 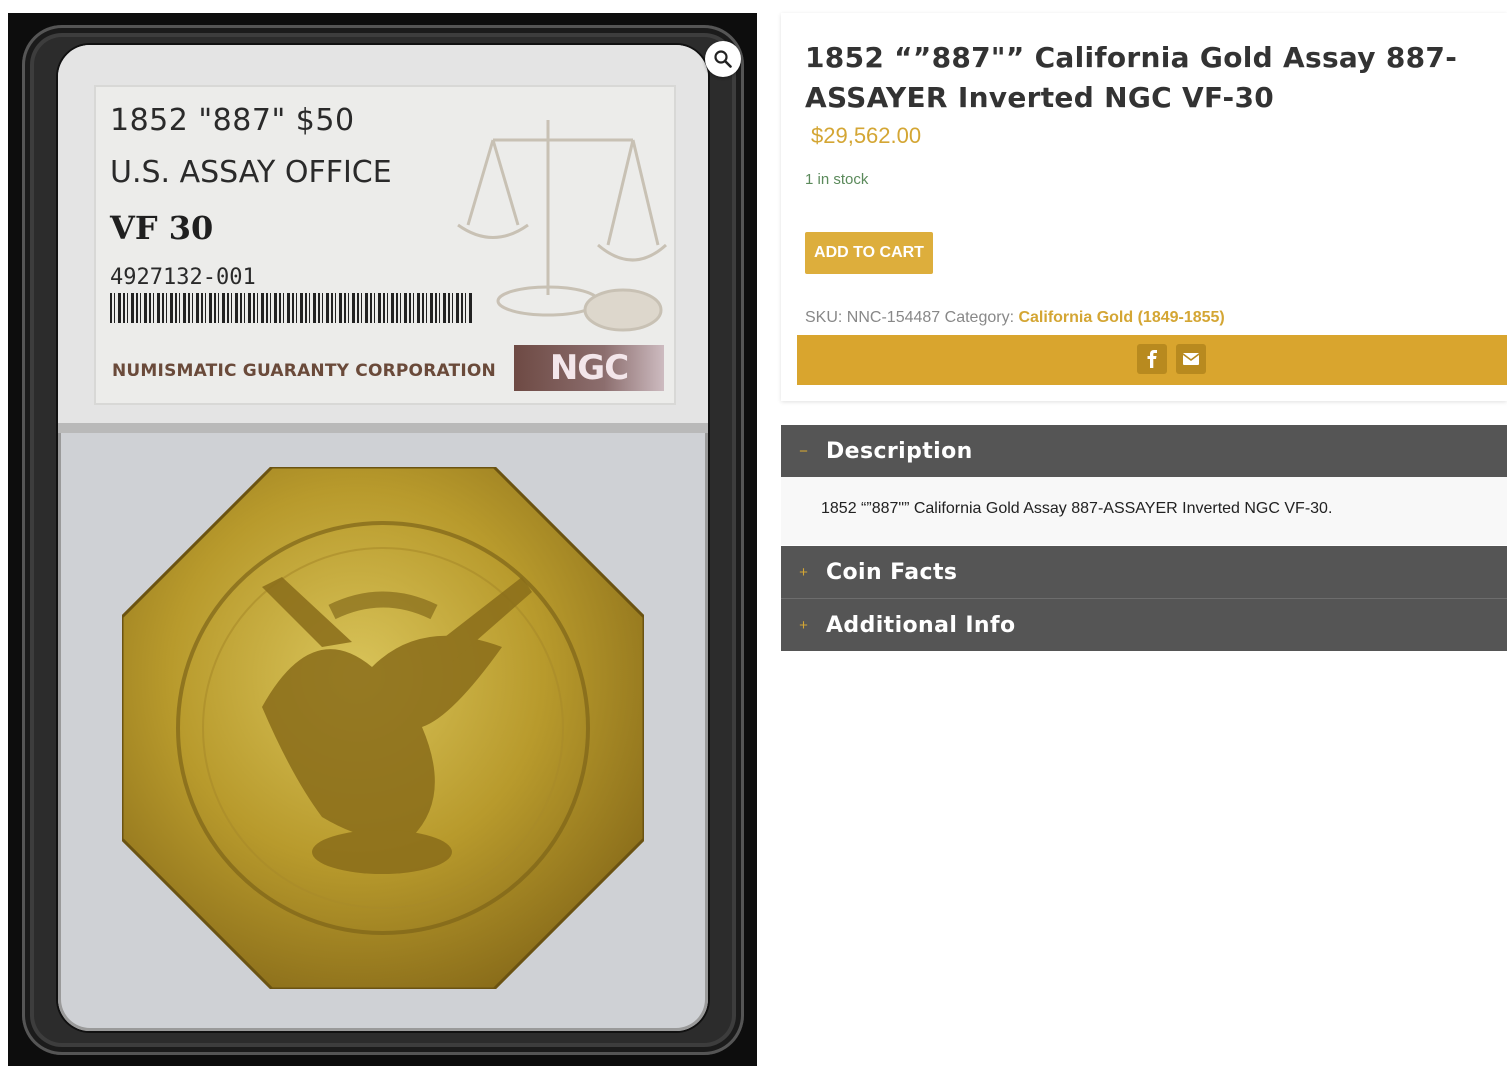 What do you see at coordinates (824, 317) in the screenshot?
I see `sku-label: SKU:` at bounding box center [824, 317].